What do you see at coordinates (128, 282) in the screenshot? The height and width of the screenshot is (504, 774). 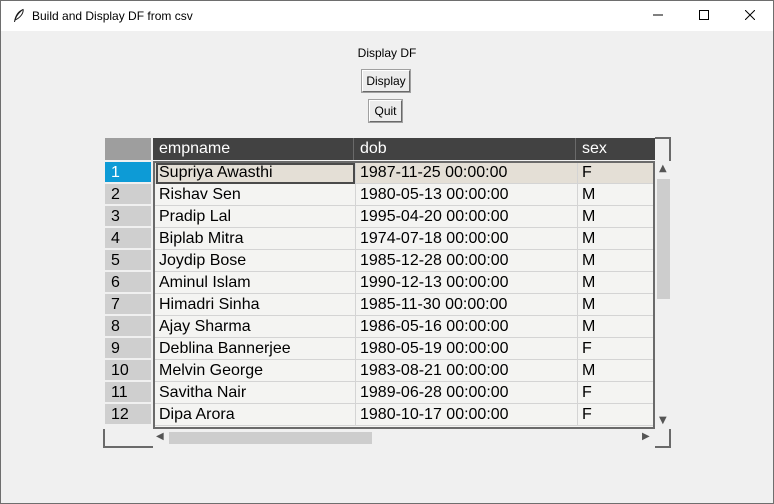 I see `row-index-cell: 6` at bounding box center [128, 282].